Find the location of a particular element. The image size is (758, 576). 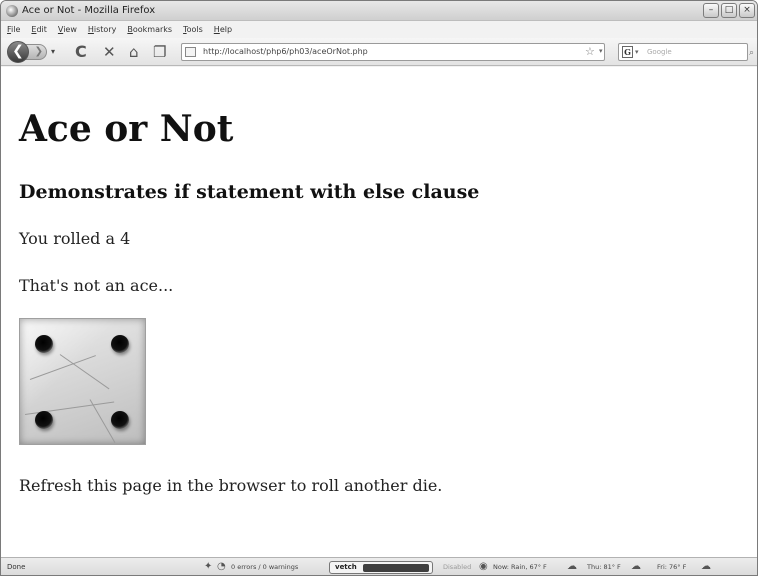

menu-bookmarks: Bookmarks is located at coordinates (149, 29).